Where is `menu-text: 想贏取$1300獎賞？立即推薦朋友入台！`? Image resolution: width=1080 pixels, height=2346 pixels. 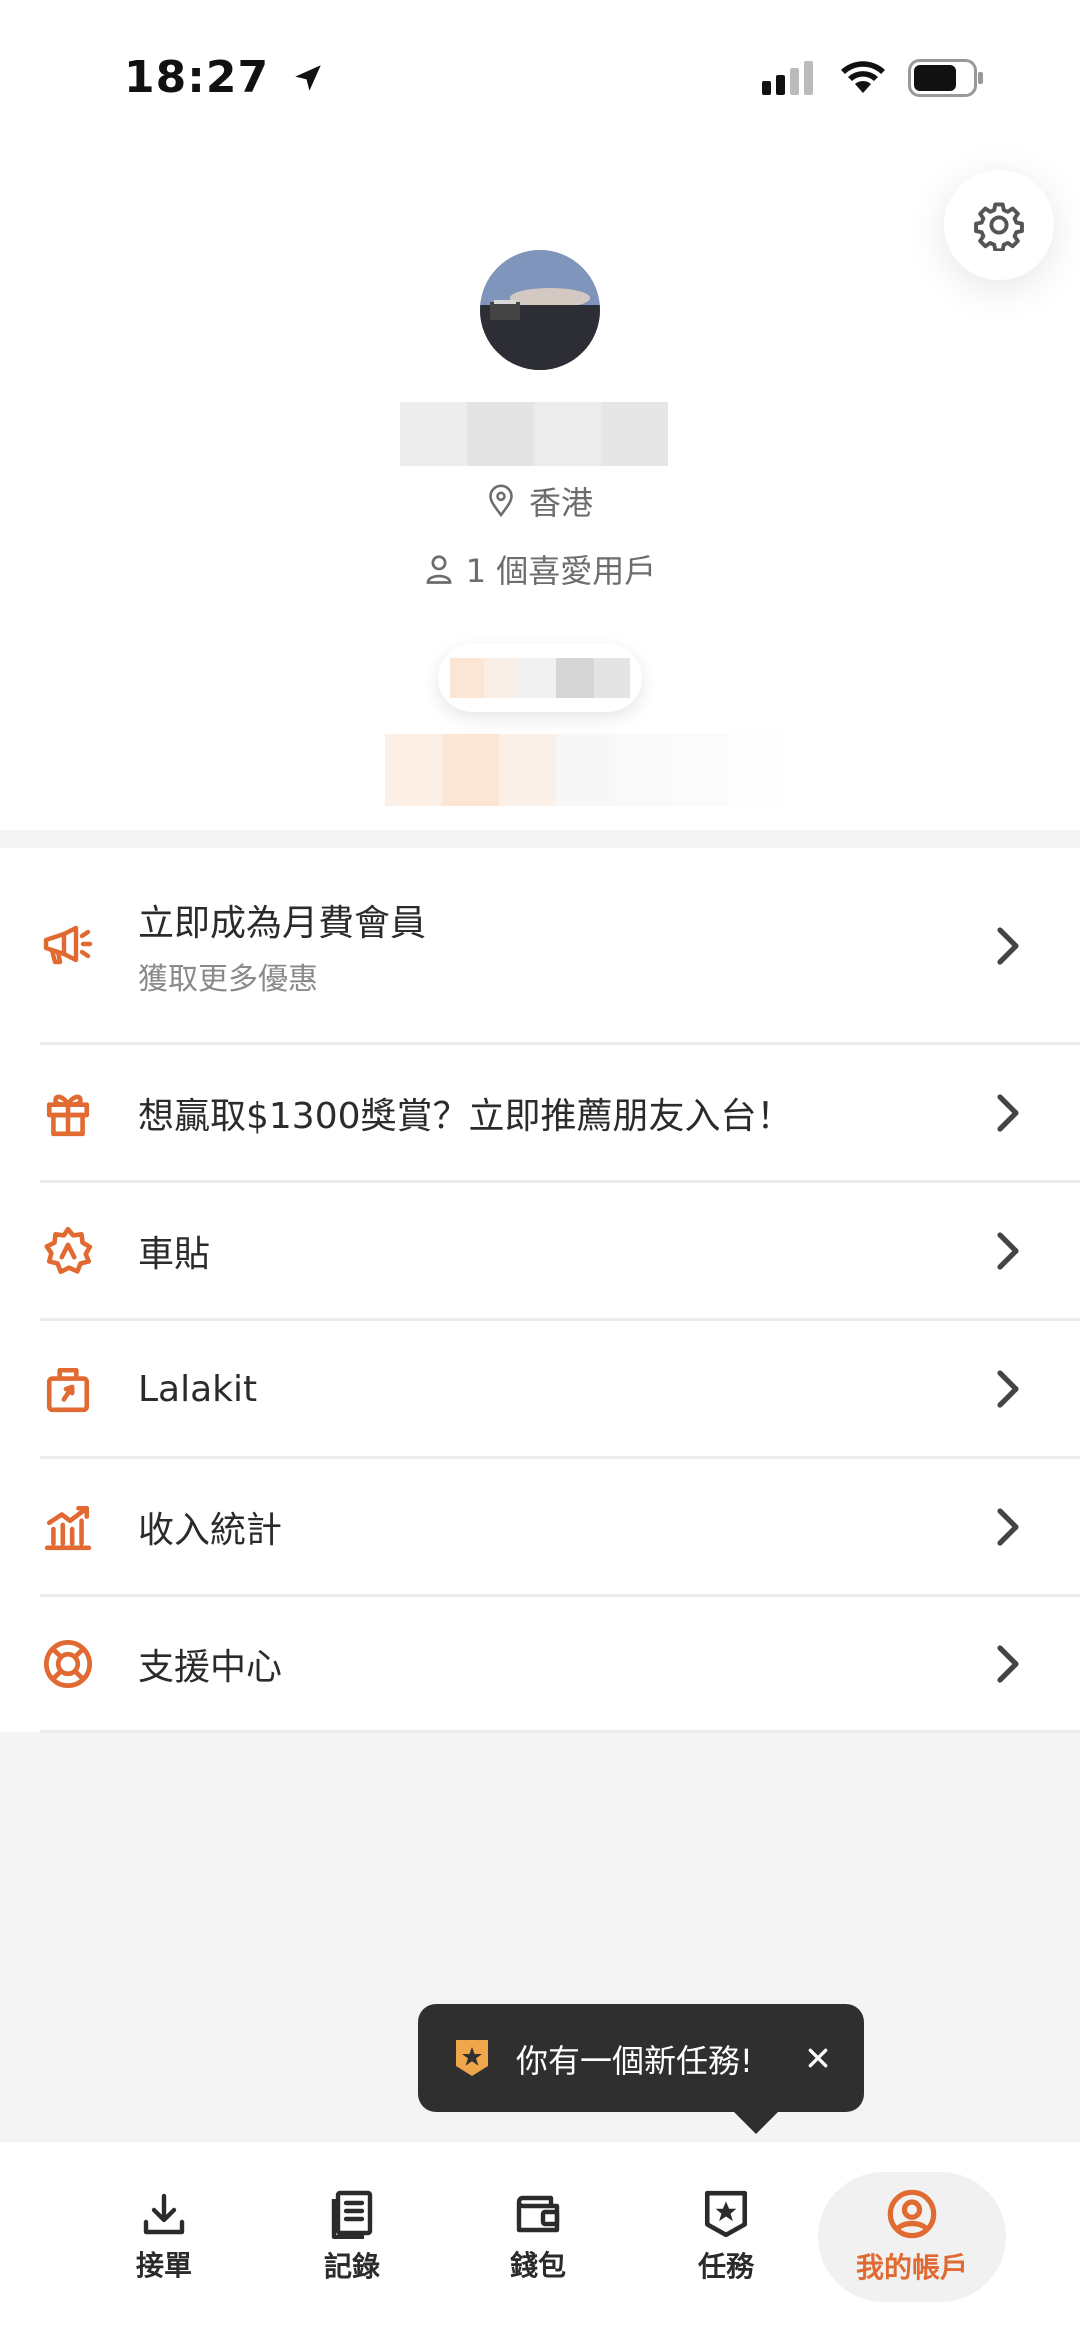
menu-text: 想贏取$1300獎賞？立即推薦朋友入台！ is located at coordinates (465, 1113).